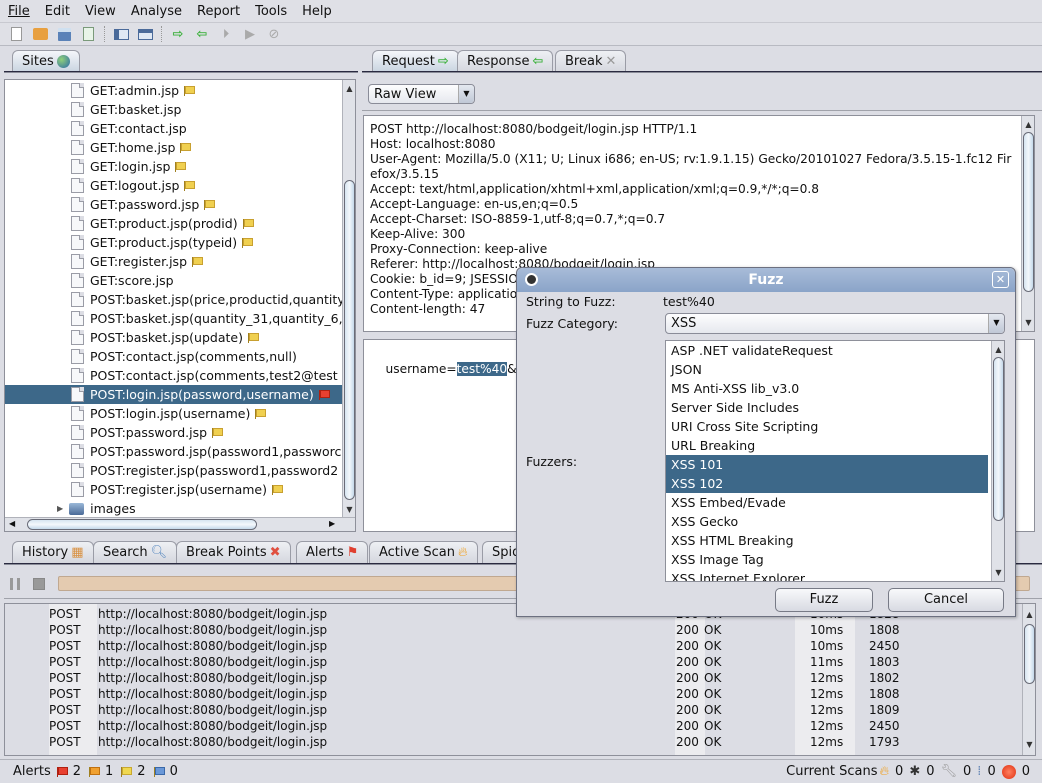  Describe the element at coordinates (169, 413) in the screenshot. I see `tree-item: POST:login.jsp(username)` at that location.